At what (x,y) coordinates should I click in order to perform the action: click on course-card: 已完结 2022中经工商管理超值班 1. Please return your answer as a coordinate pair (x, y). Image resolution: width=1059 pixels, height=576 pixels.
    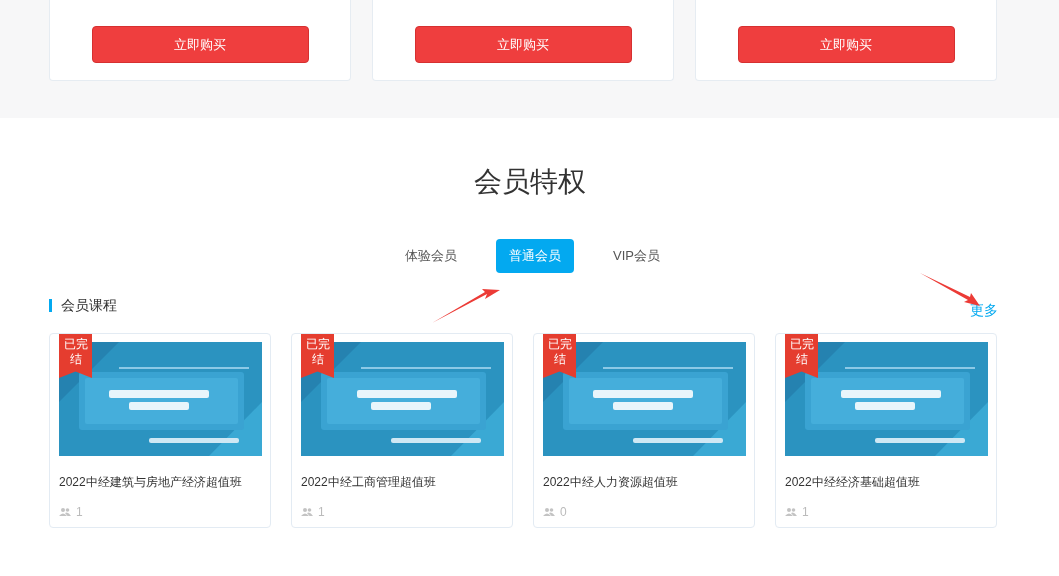
    Looking at the image, I should click on (402, 430).